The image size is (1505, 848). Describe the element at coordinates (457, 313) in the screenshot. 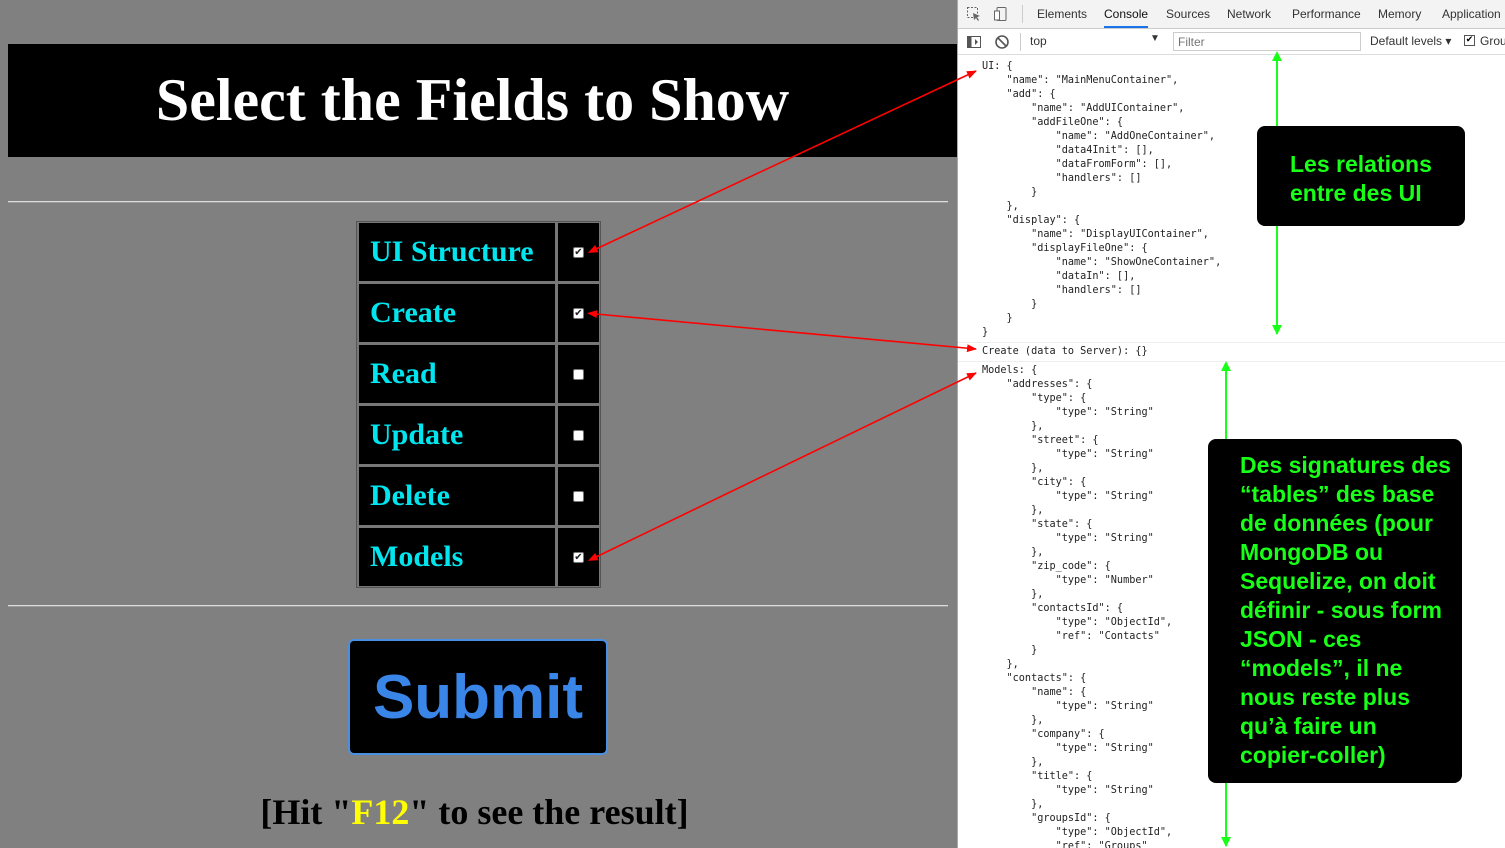

I see `field-label: Create` at that location.